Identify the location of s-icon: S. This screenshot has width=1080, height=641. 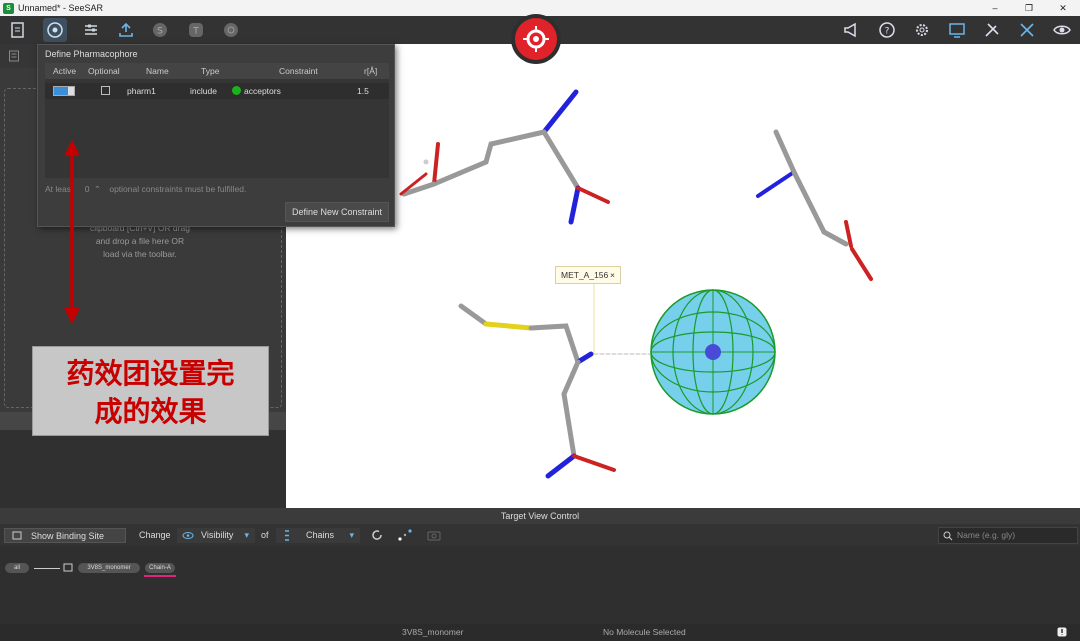
(160, 30).